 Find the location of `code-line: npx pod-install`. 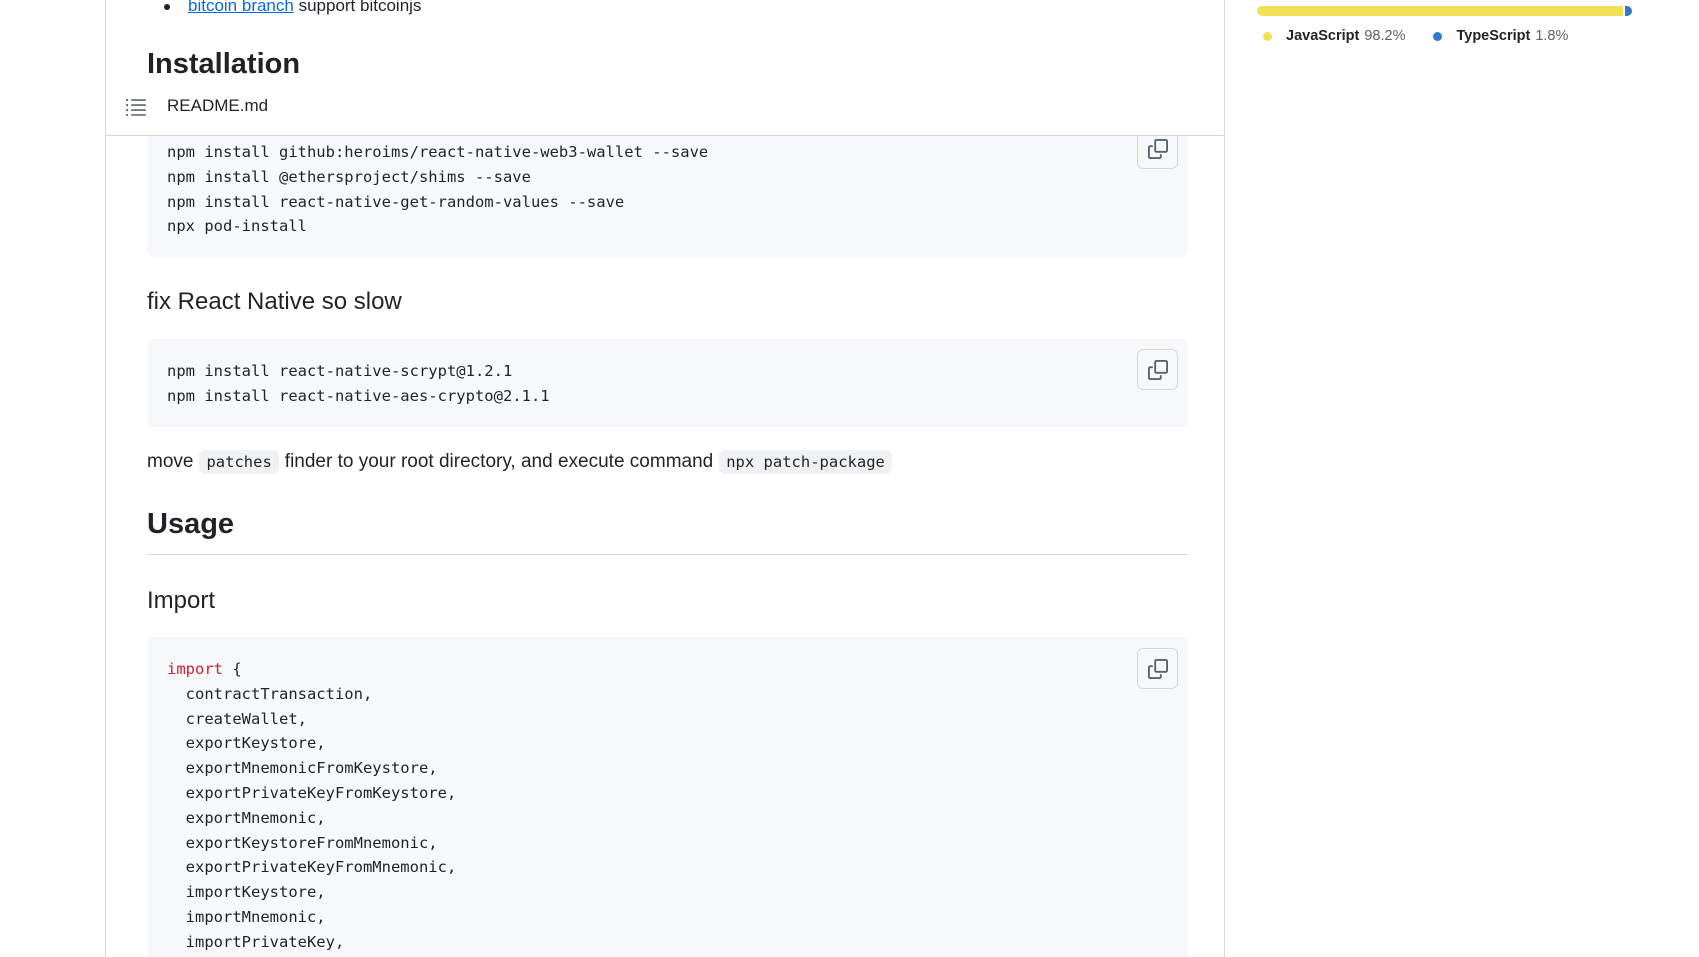

code-line: npx pod-install is located at coordinates (237, 226).